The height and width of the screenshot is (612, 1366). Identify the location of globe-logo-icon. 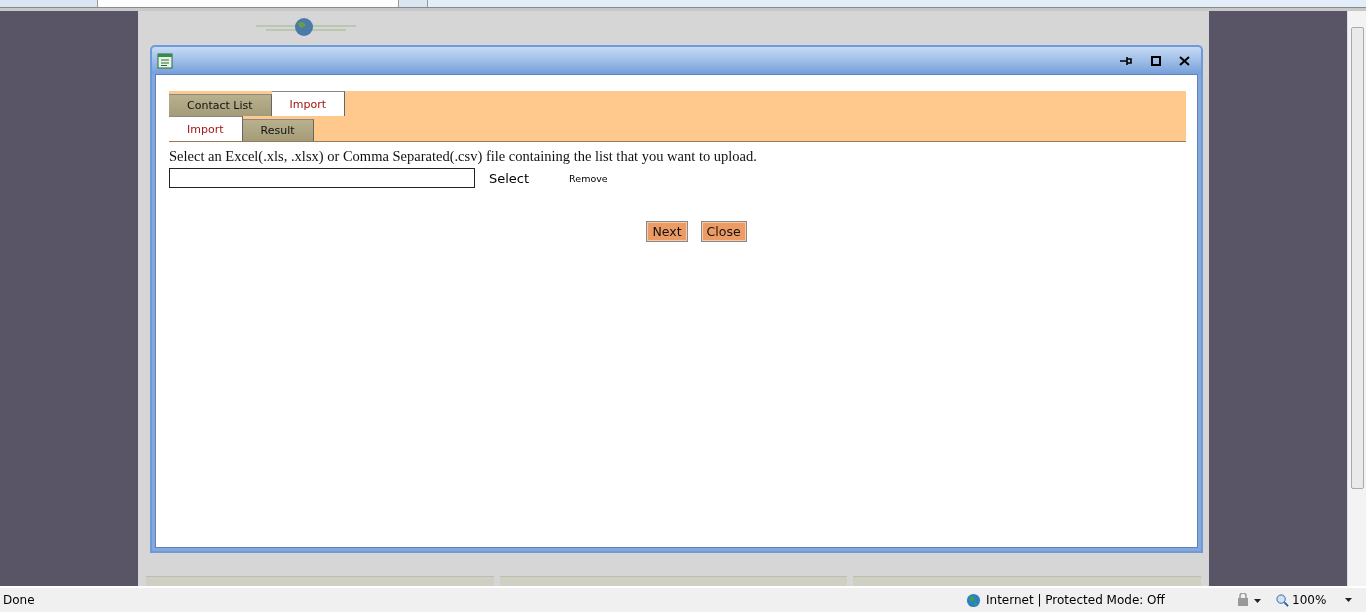
(306, 28).